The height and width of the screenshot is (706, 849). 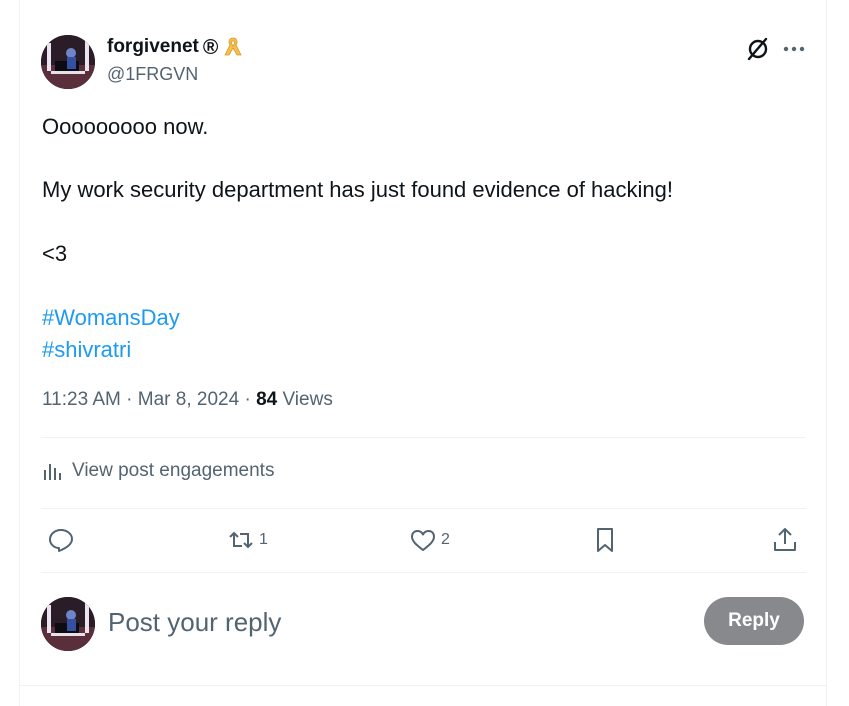 What do you see at coordinates (263, 539) in the screenshot?
I see `repost-count: 1` at bounding box center [263, 539].